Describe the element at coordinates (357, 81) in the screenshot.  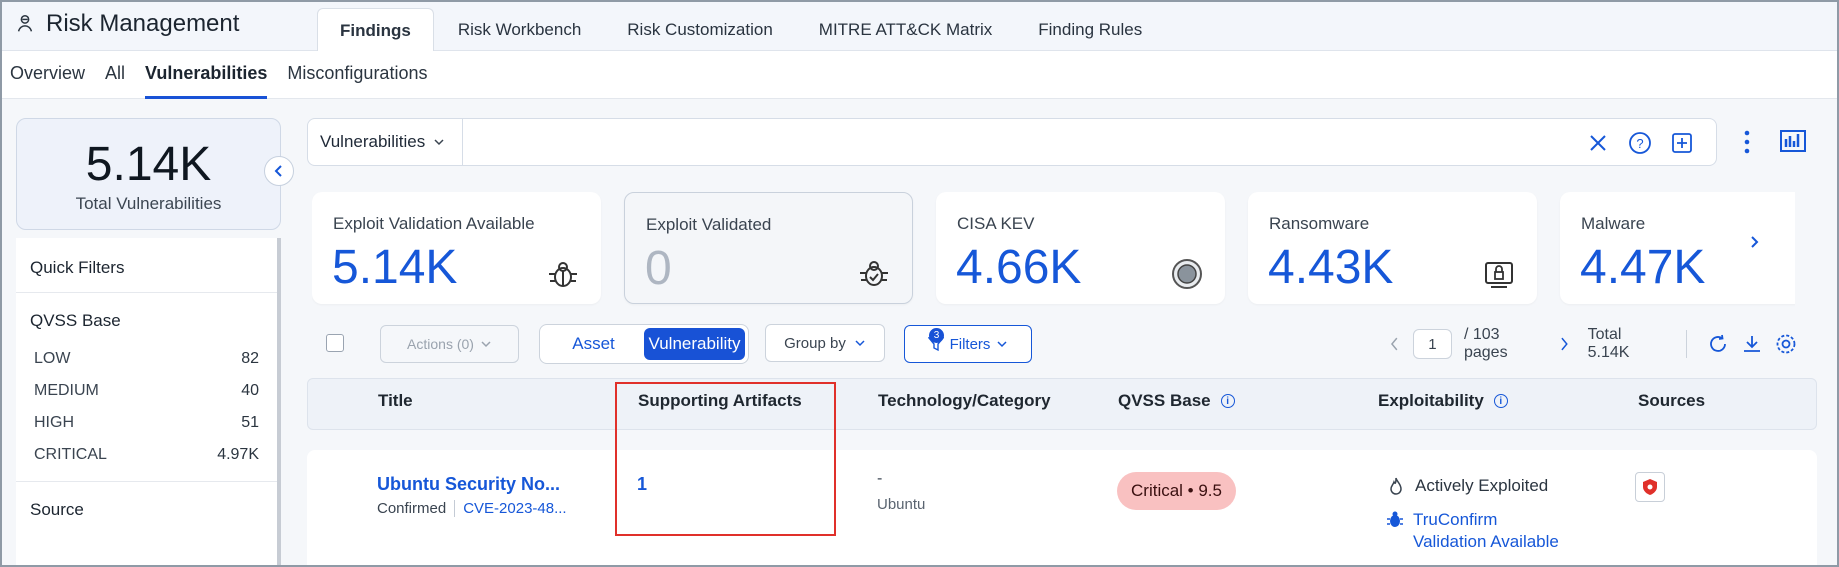
I see `subtab-misconfigurations: Misconfigurations` at that location.